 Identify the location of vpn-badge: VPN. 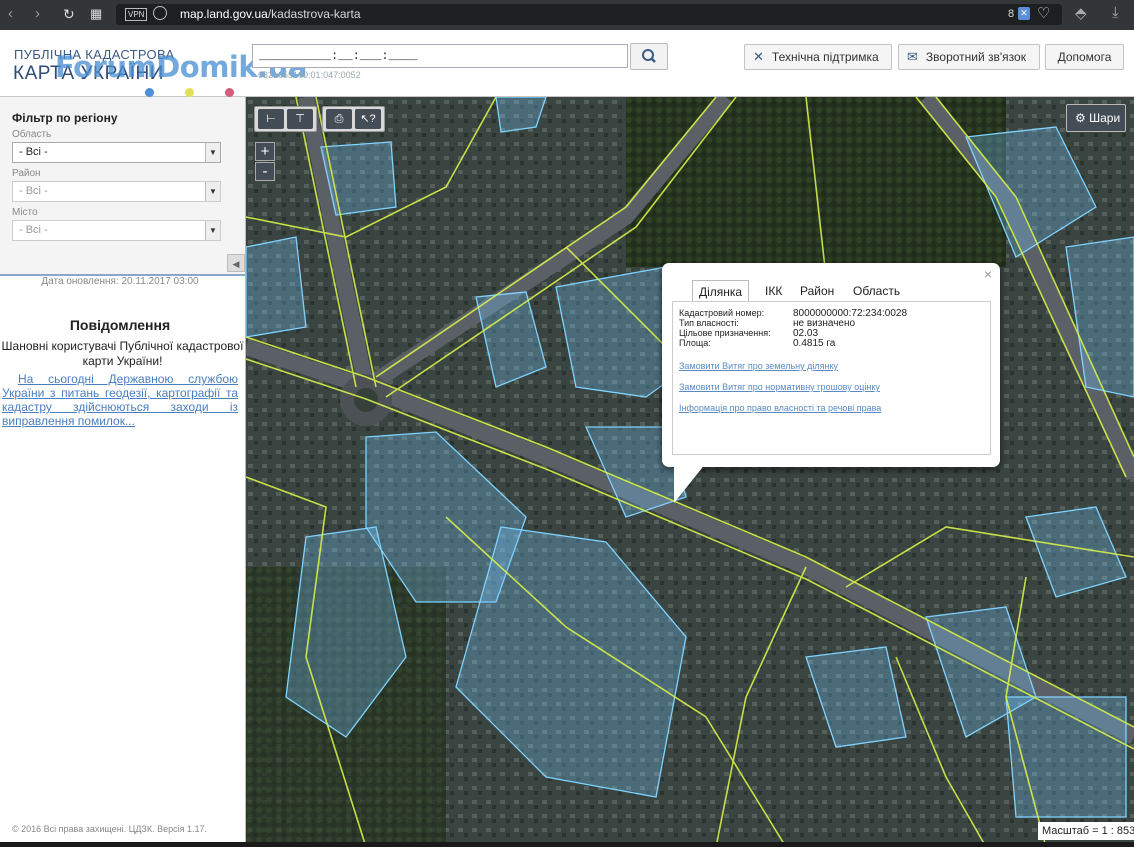
(136, 14).